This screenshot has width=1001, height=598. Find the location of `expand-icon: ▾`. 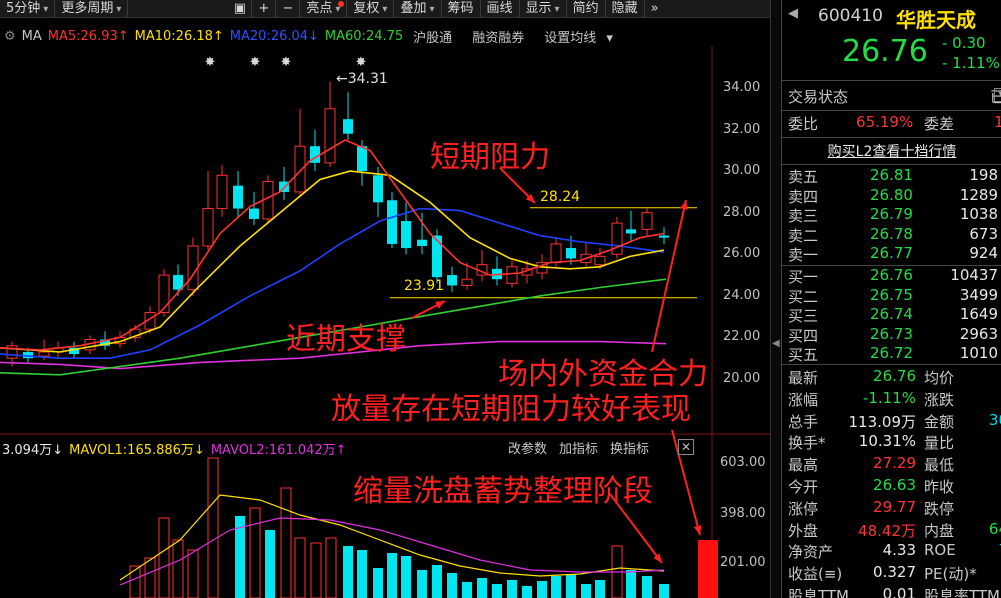

expand-icon: ▾ is located at coordinates (997, 95).